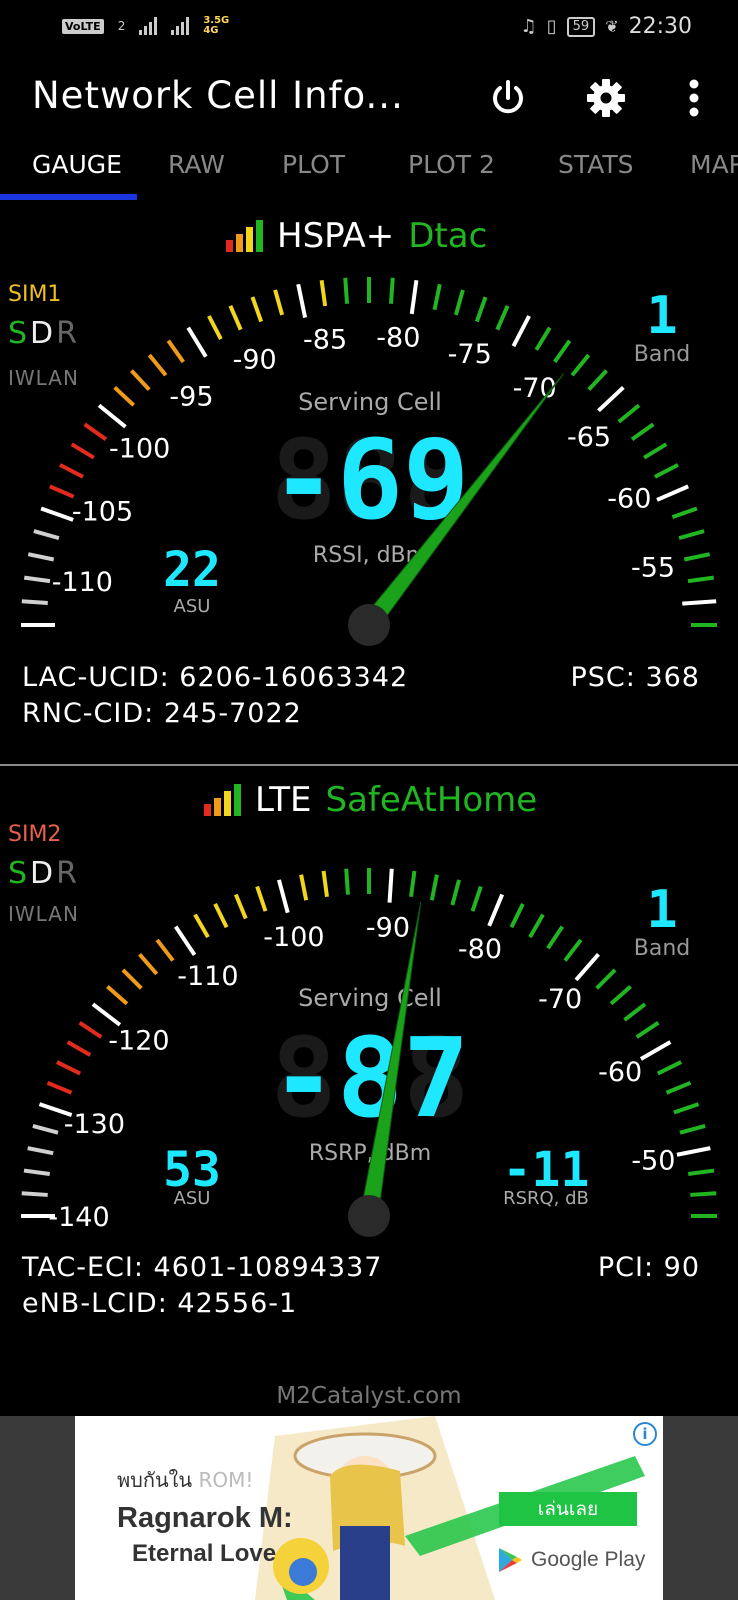  I want to click on m2catalyst-link: M2Catalyst.com, so click(369, 1396).